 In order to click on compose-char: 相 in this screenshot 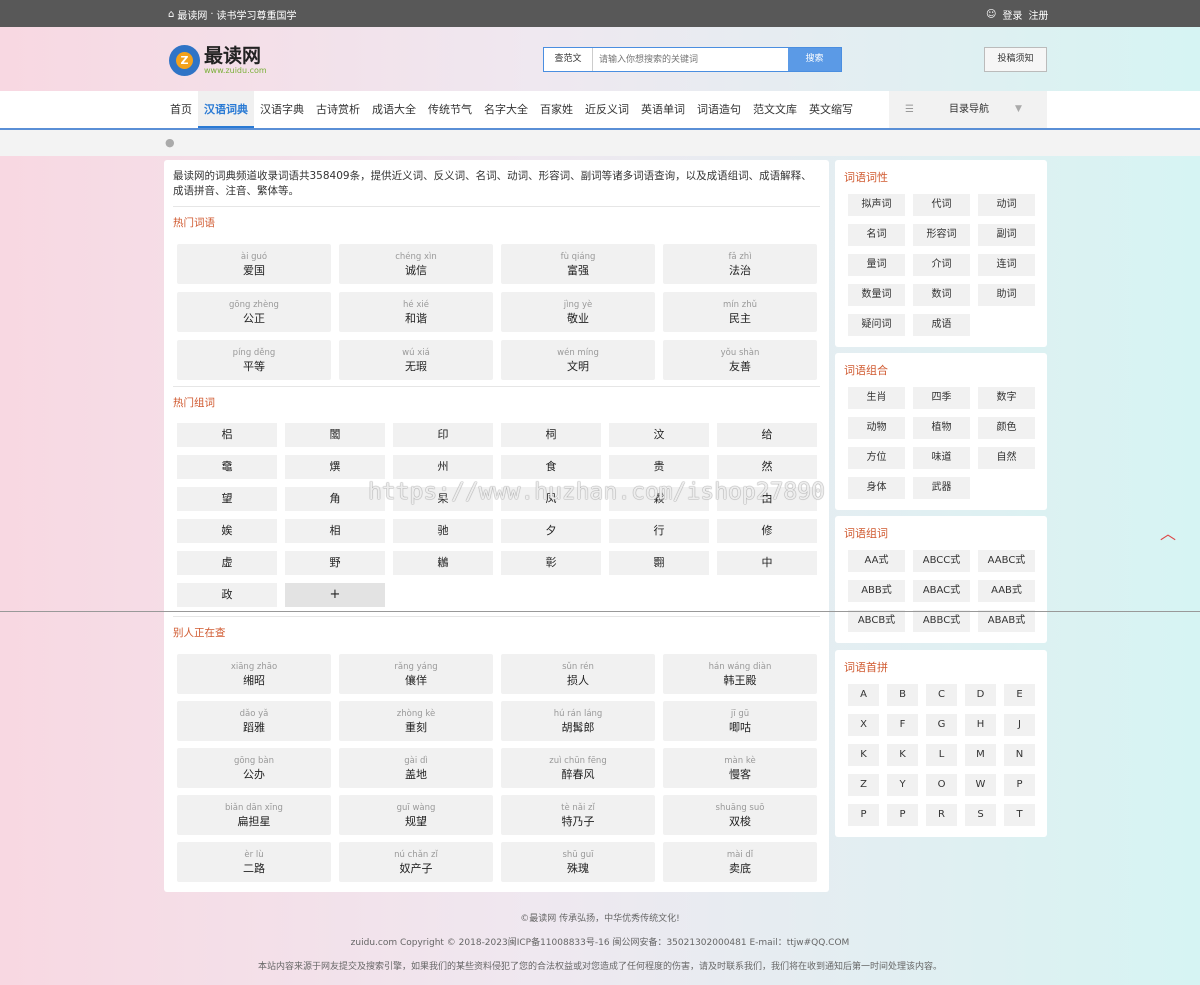, I will do `click(335, 531)`.